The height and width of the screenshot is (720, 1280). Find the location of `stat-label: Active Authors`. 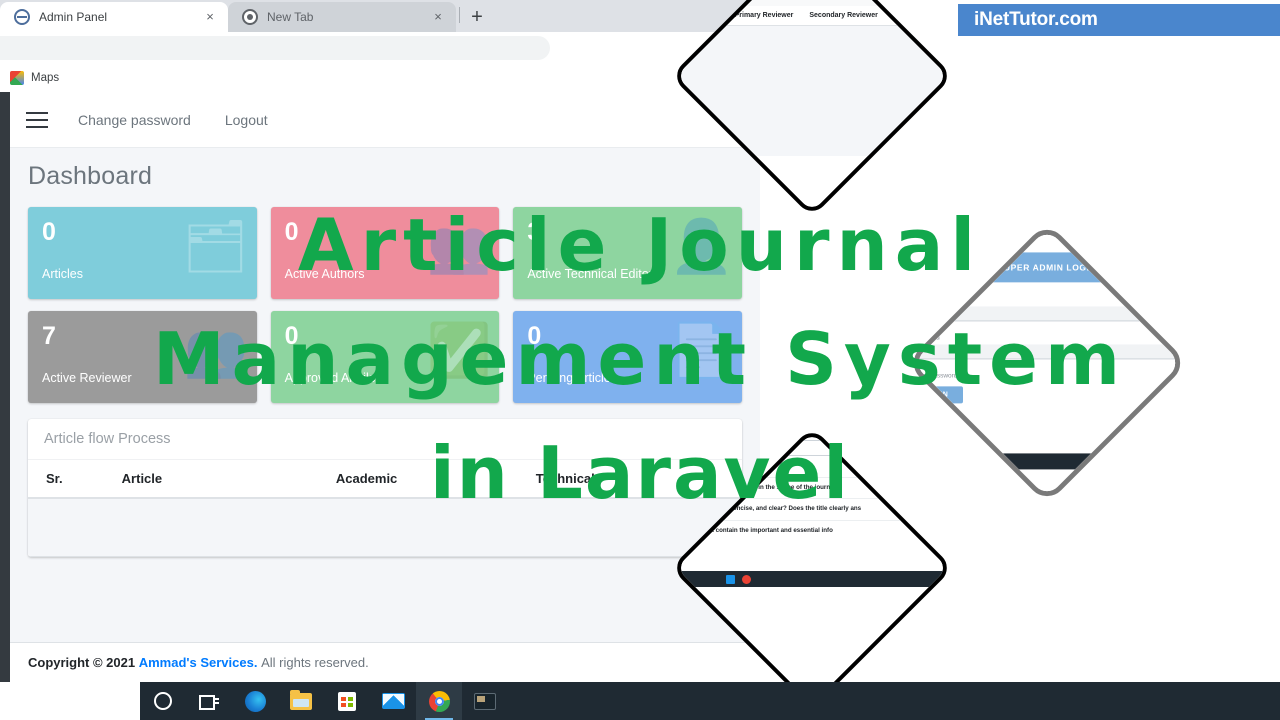

stat-label: Active Authors is located at coordinates (324, 273).